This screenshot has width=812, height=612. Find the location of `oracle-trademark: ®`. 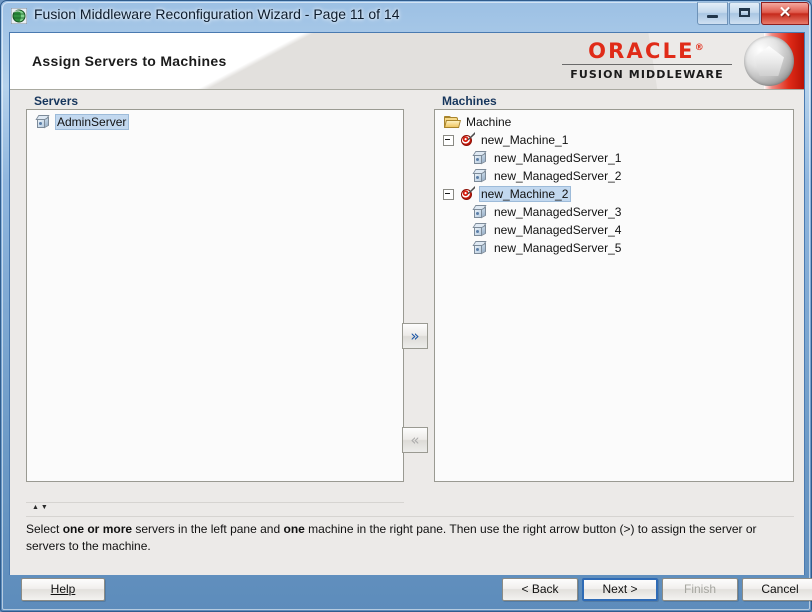

oracle-trademark: ® is located at coordinates (700, 48).